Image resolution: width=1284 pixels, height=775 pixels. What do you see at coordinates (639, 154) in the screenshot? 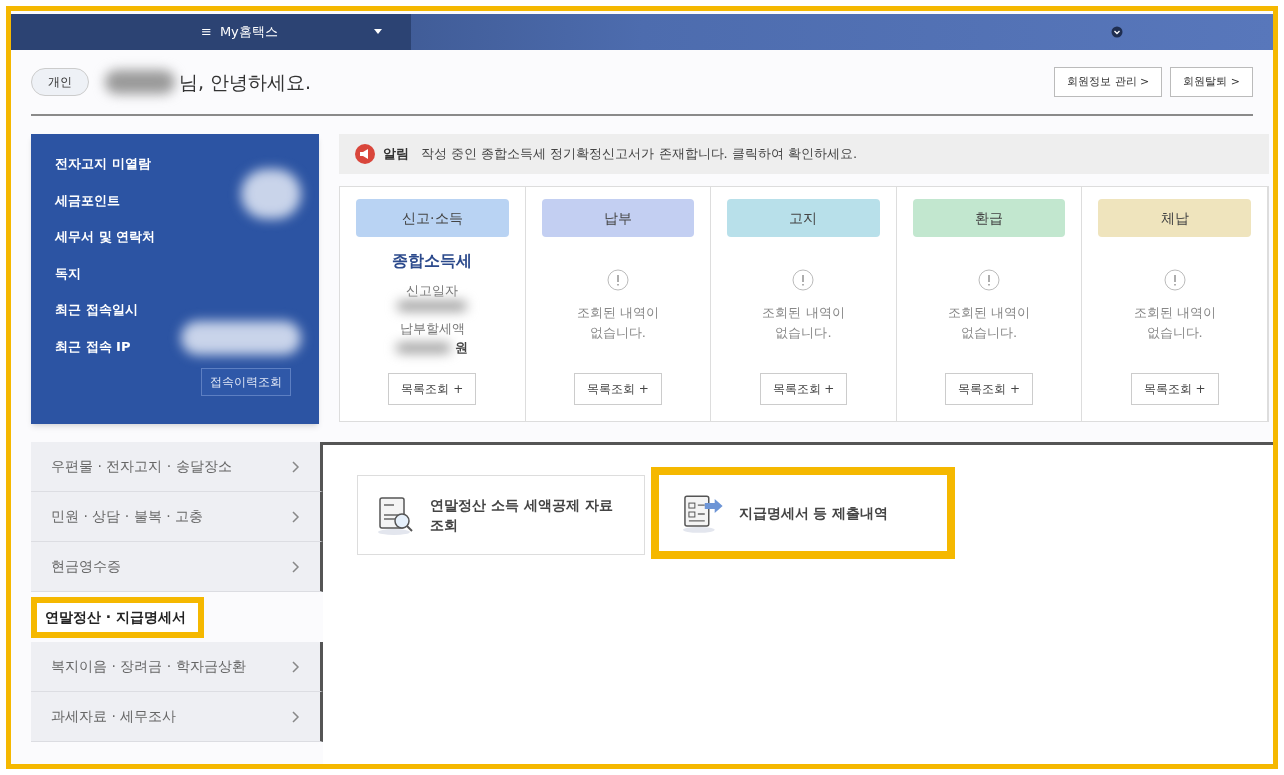
I see `alert-text: 작성 중인 종합소득세 정기확정신고서가 존재합니다. 클릭하여 확인하세요.` at bounding box center [639, 154].